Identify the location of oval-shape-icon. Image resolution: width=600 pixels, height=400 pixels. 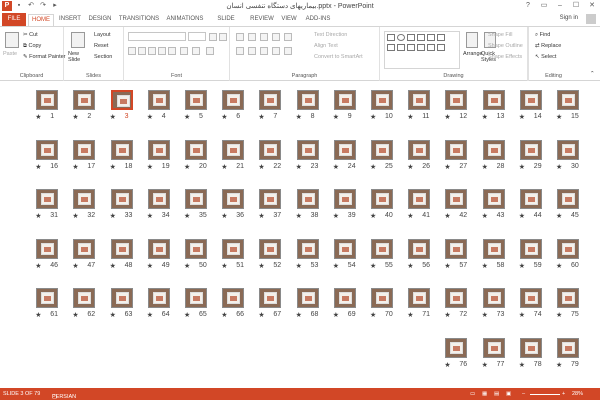
(401, 37).